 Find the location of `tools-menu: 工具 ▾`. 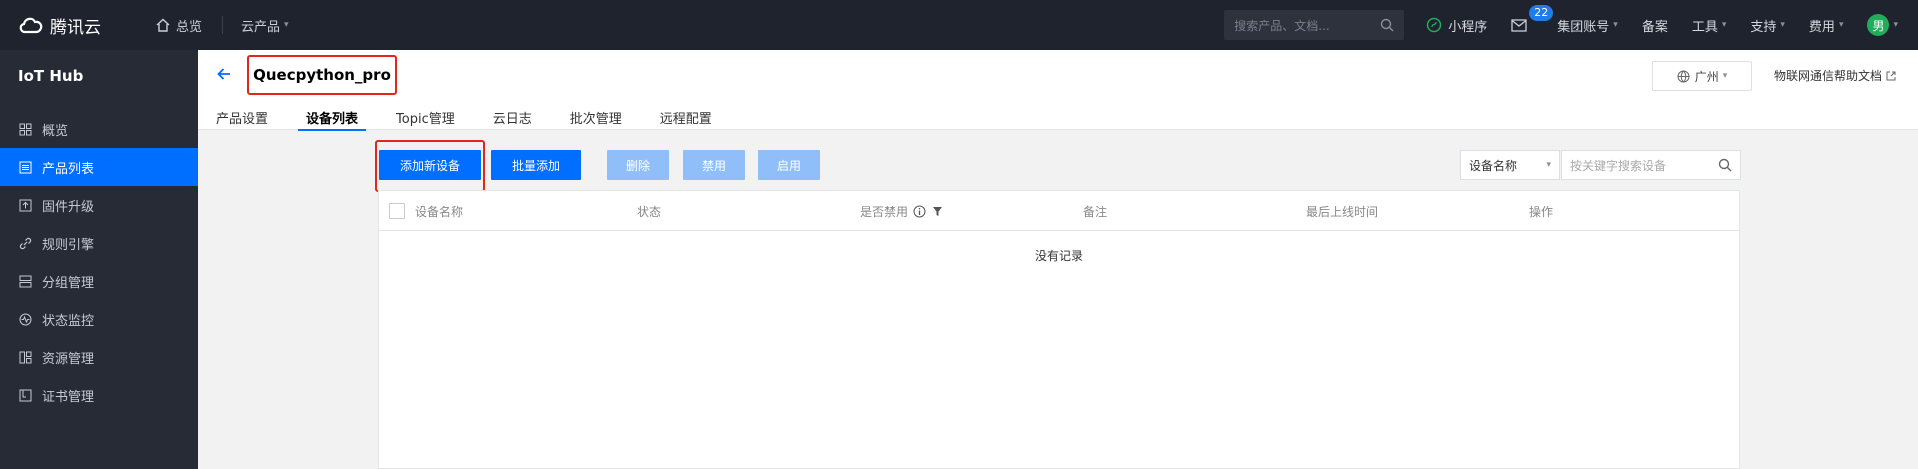

tools-menu: 工具 ▾ is located at coordinates (1709, 25).